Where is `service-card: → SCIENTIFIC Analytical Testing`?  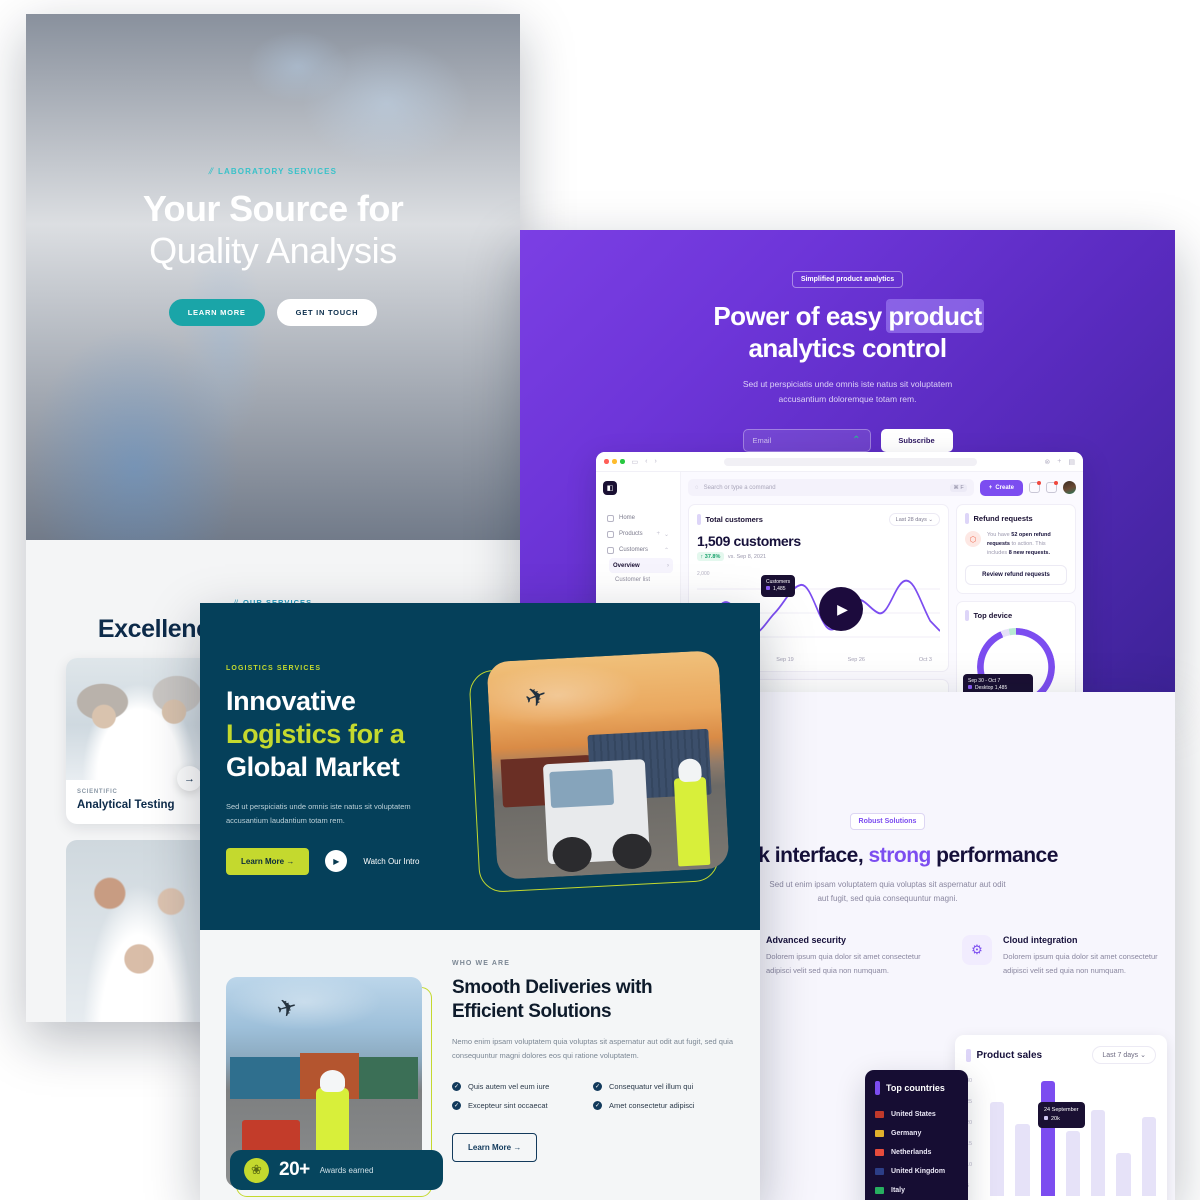 service-card: → SCIENTIFIC Analytical Testing is located at coordinates (139, 741).